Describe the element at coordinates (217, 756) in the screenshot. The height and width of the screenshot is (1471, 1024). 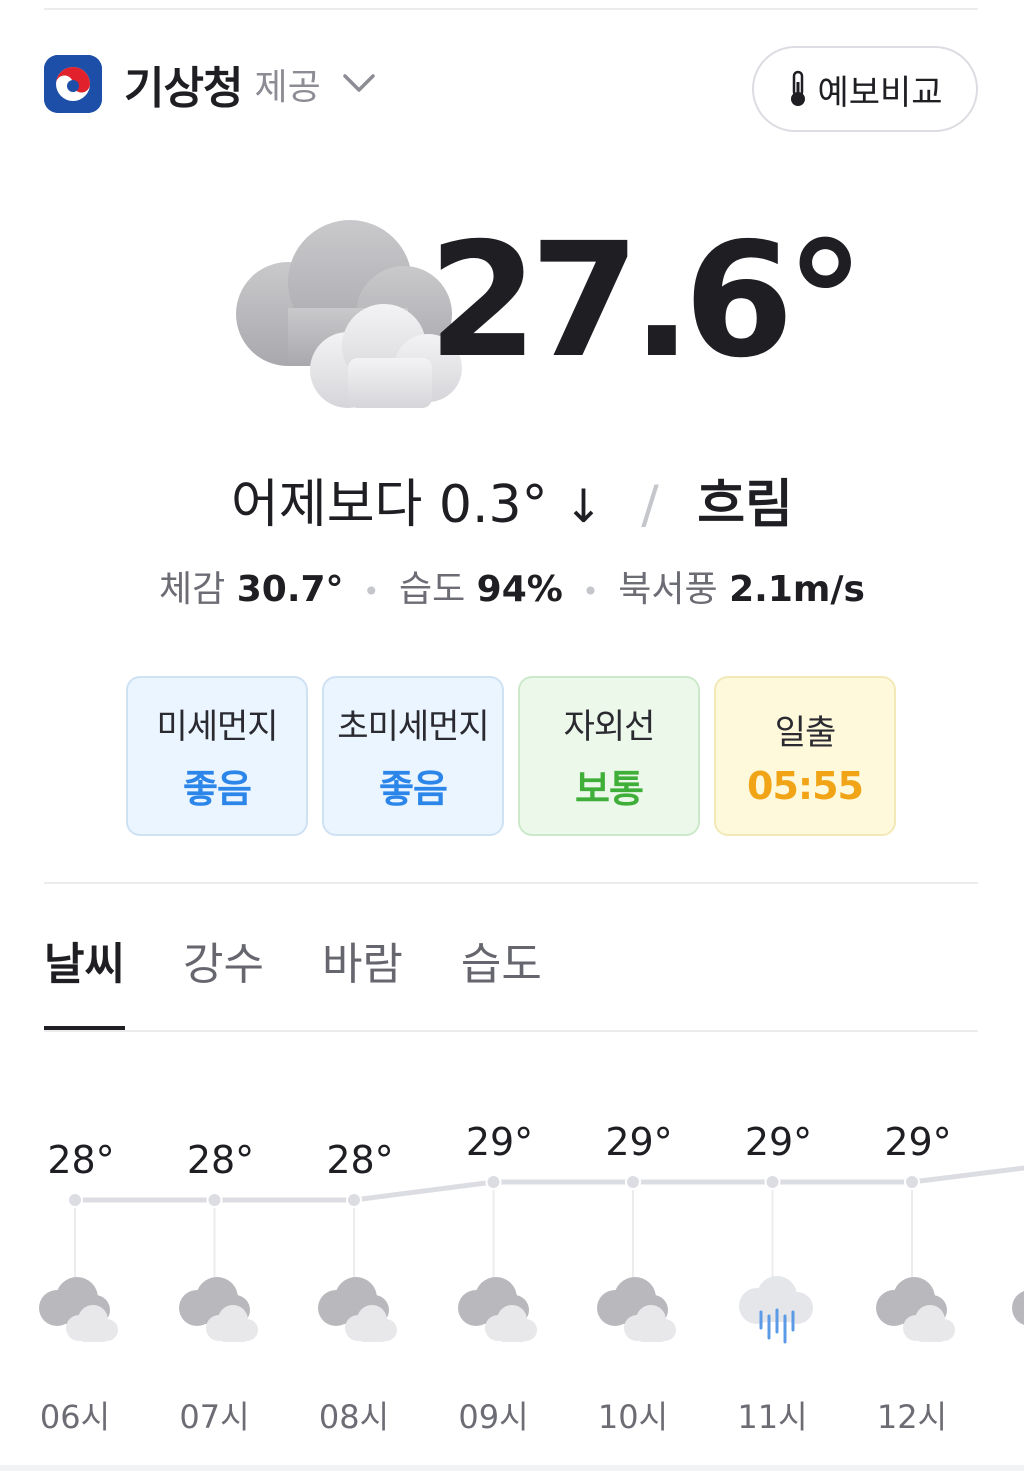
I see `fine-dust-badge: 미세먼지 좋음` at that location.